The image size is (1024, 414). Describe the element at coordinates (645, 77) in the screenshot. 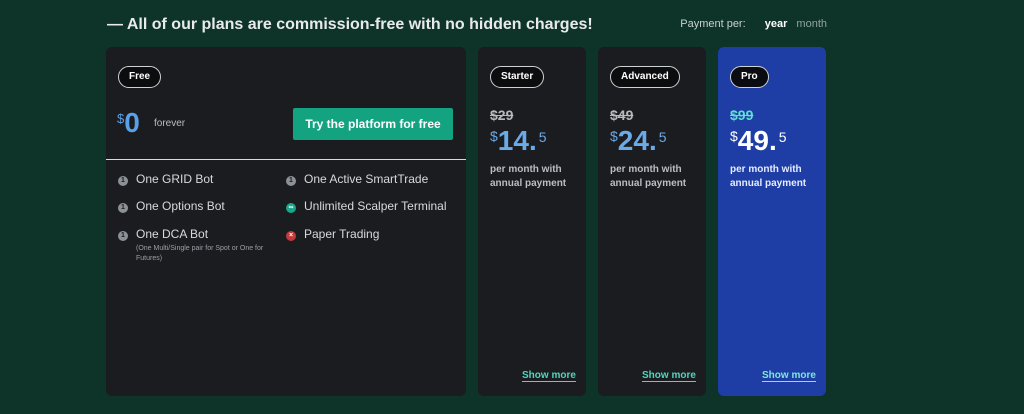

I see `plan-badge-advanced: Advanced` at that location.